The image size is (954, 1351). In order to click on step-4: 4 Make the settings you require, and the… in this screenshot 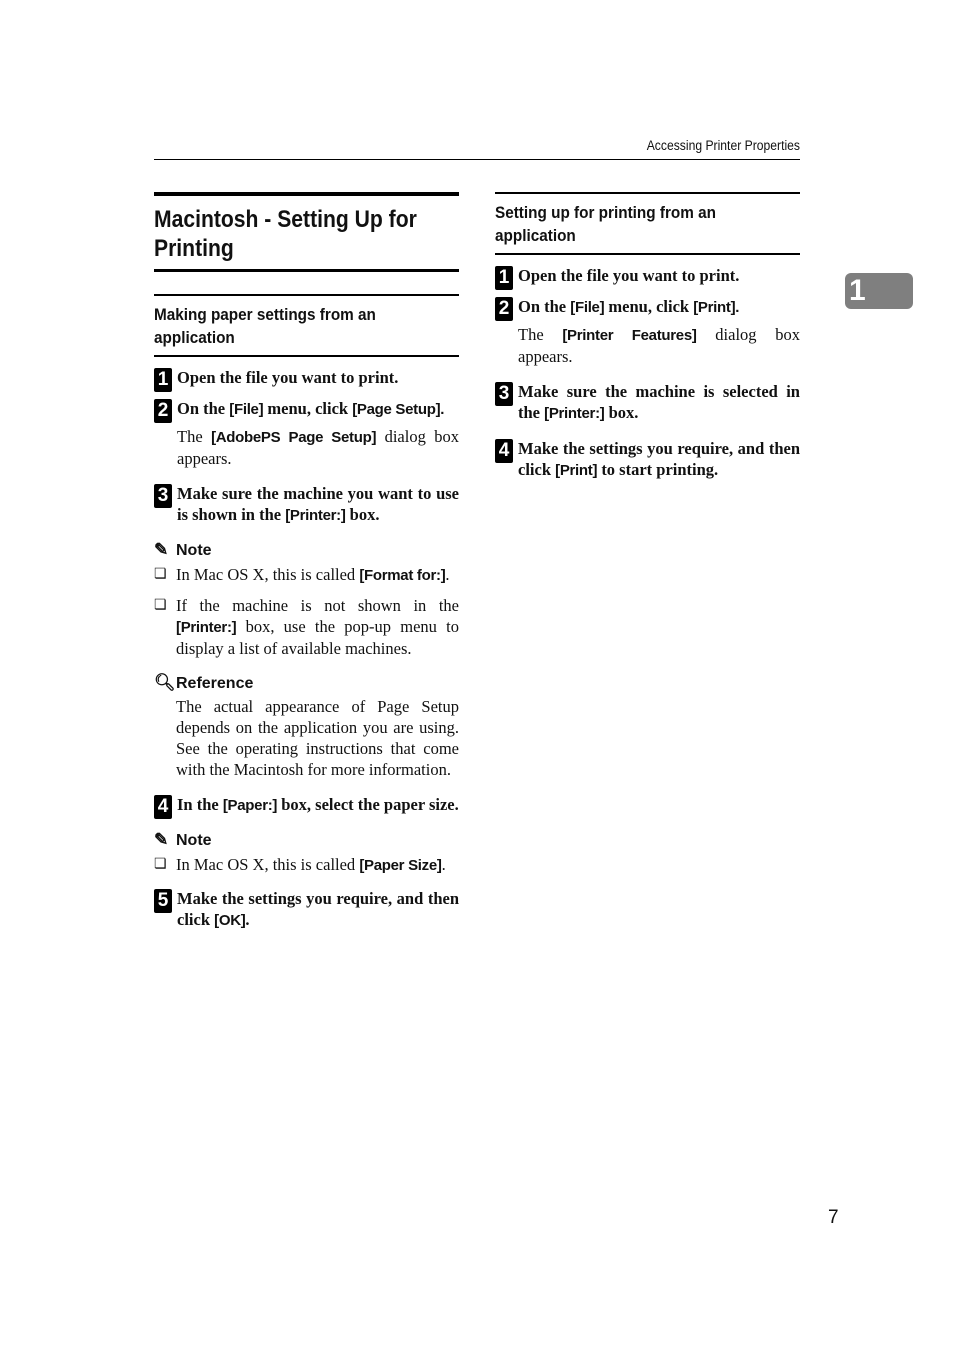, I will do `click(647, 459)`.